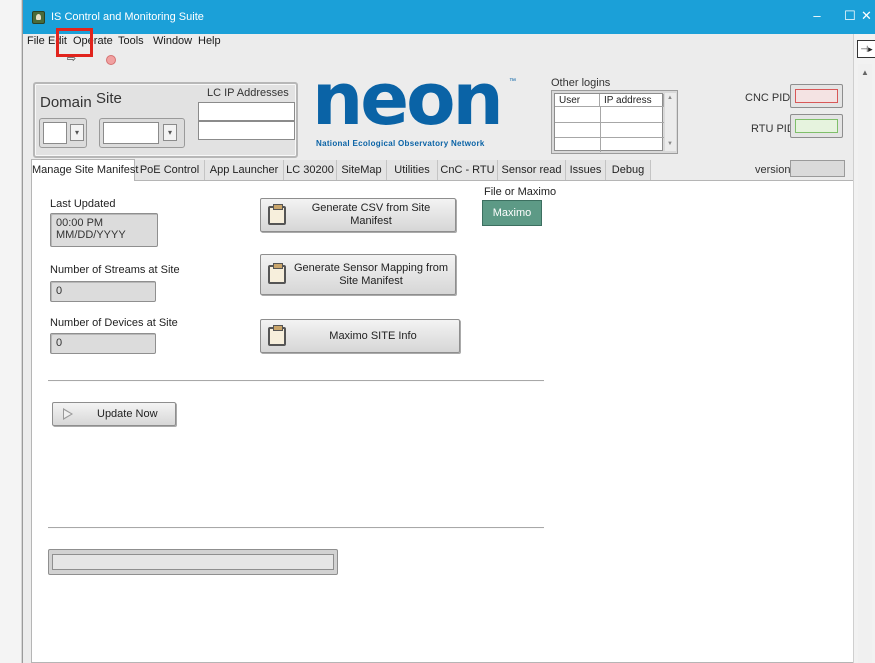  I want to click on tab-cnc-rtu: CnC - RTU, so click(468, 170).